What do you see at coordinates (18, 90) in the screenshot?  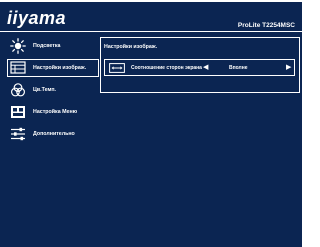 I see `color-temp-icon` at bounding box center [18, 90].